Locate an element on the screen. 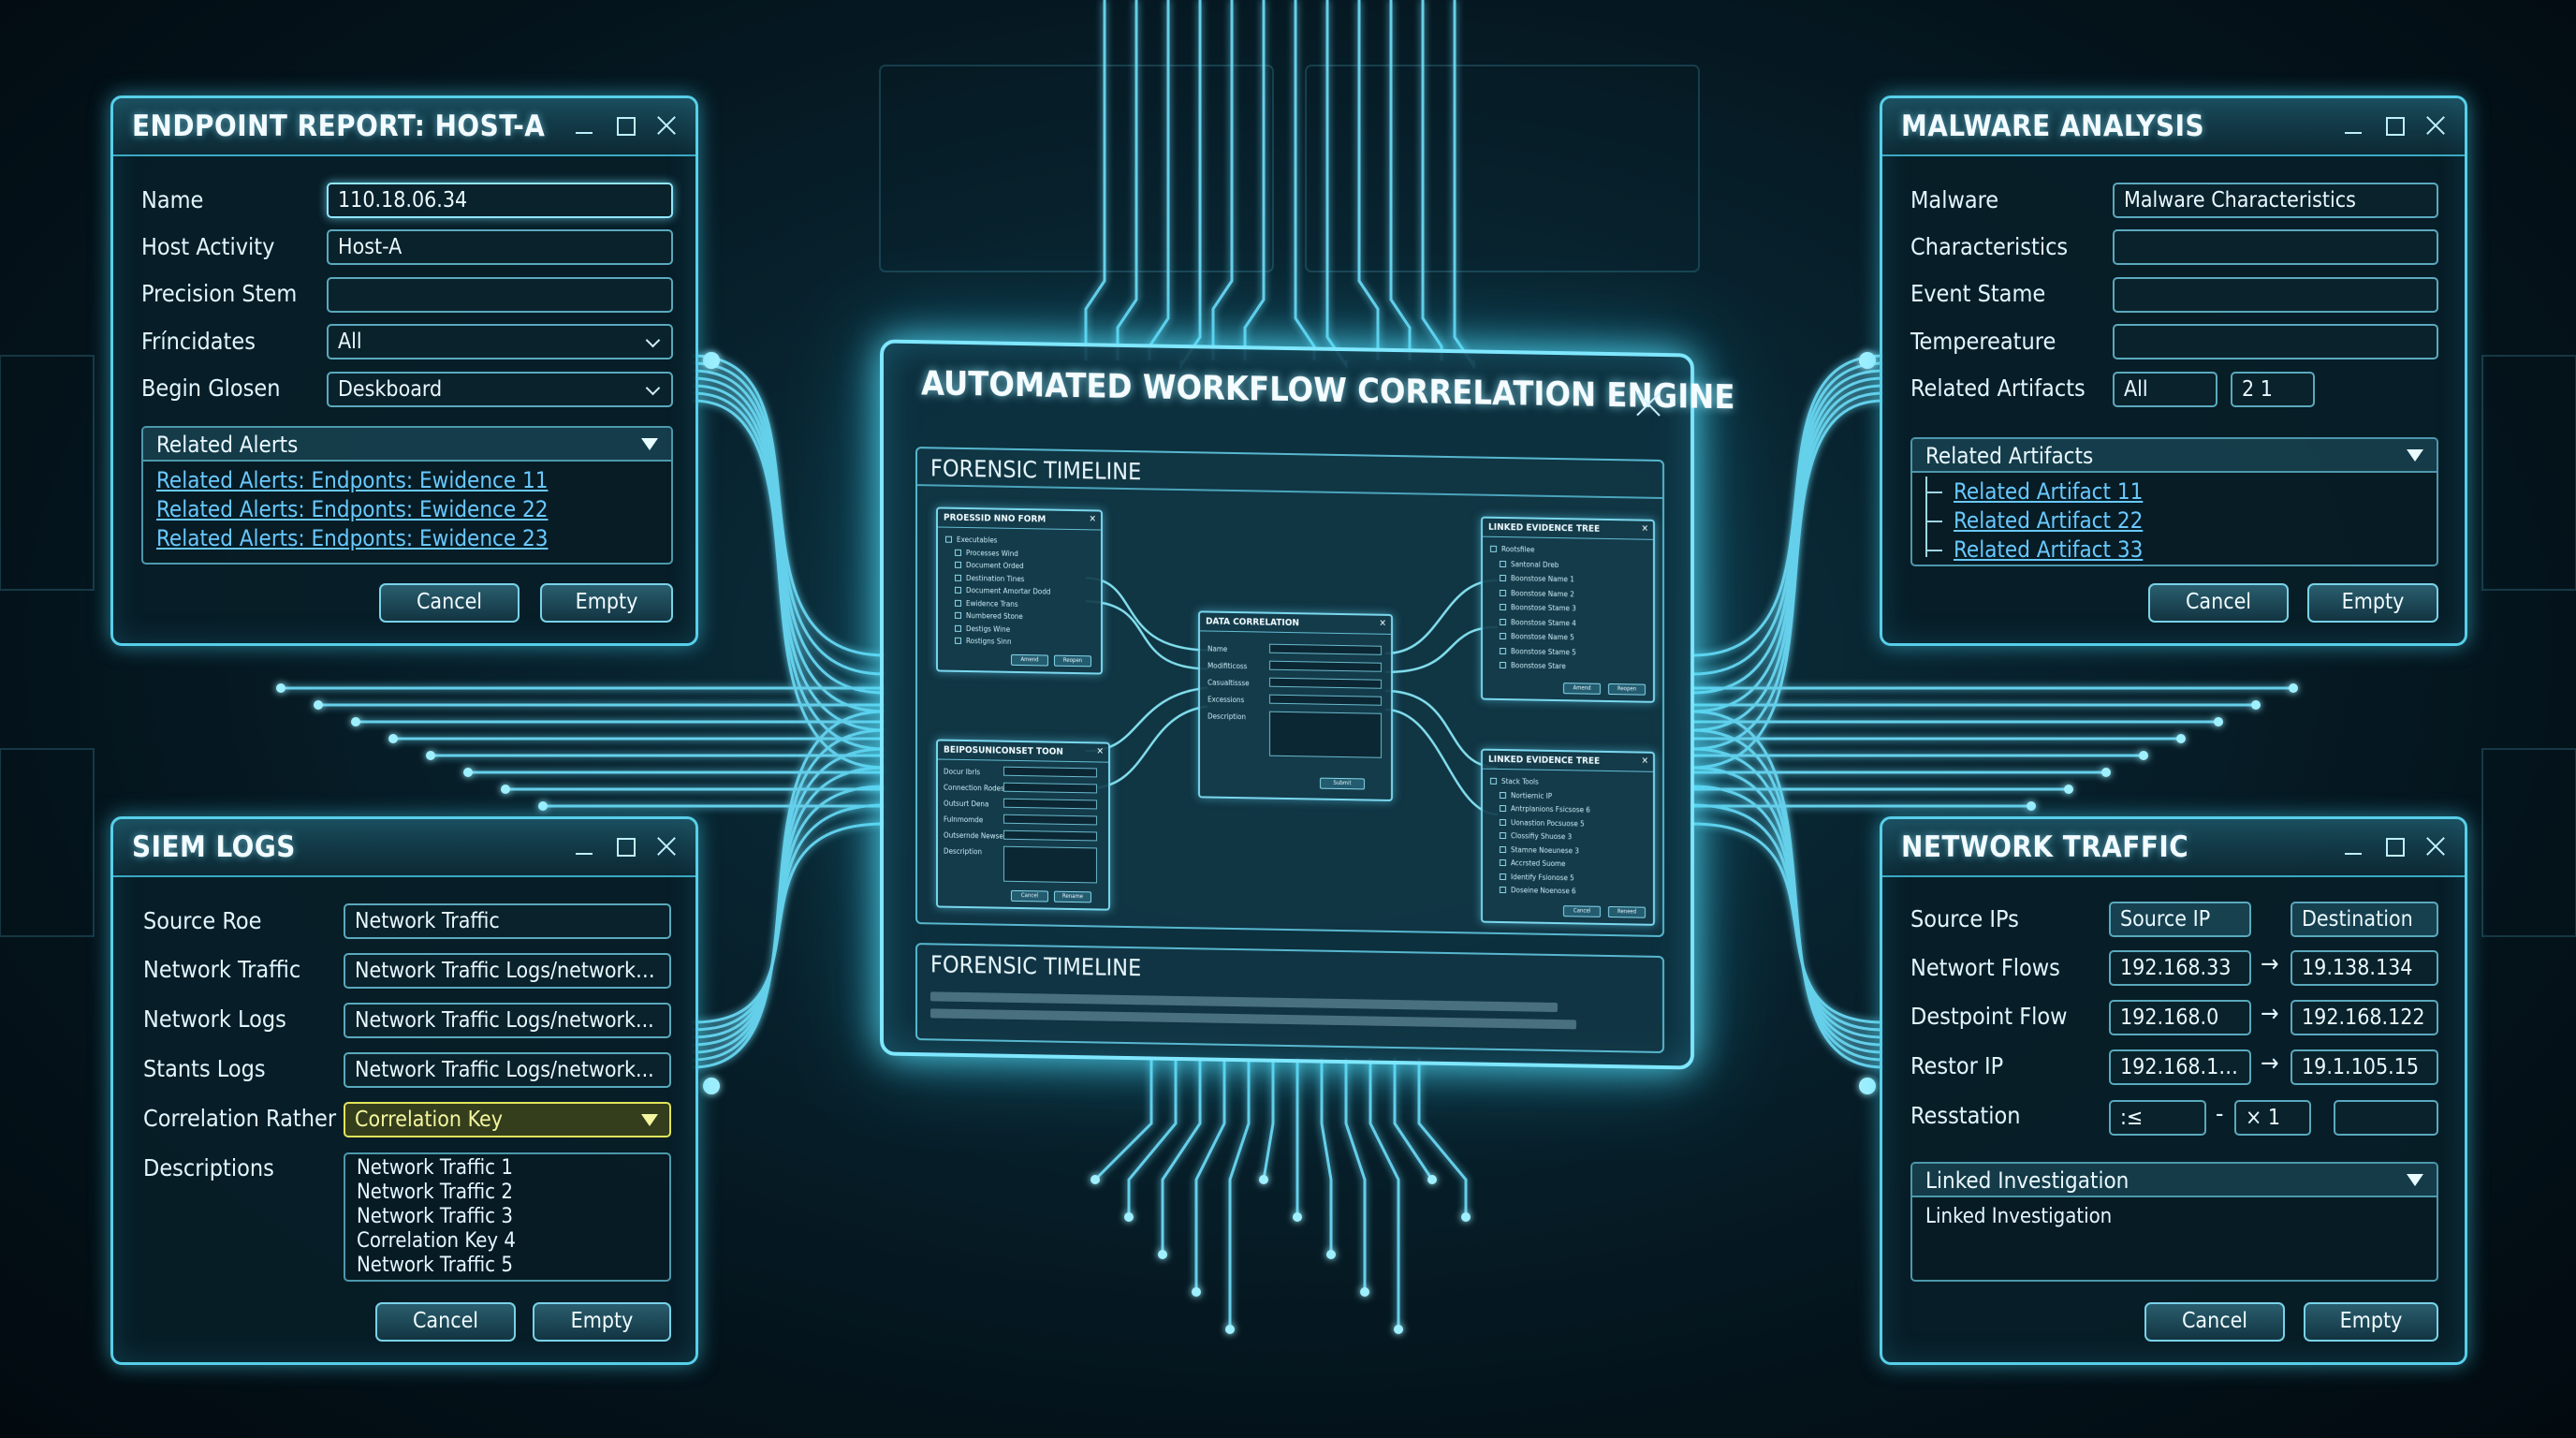 The width and height of the screenshot is (2576, 1438). destpoint-flow-destination: 192.168.122 is located at coordinates (2364, 1017).